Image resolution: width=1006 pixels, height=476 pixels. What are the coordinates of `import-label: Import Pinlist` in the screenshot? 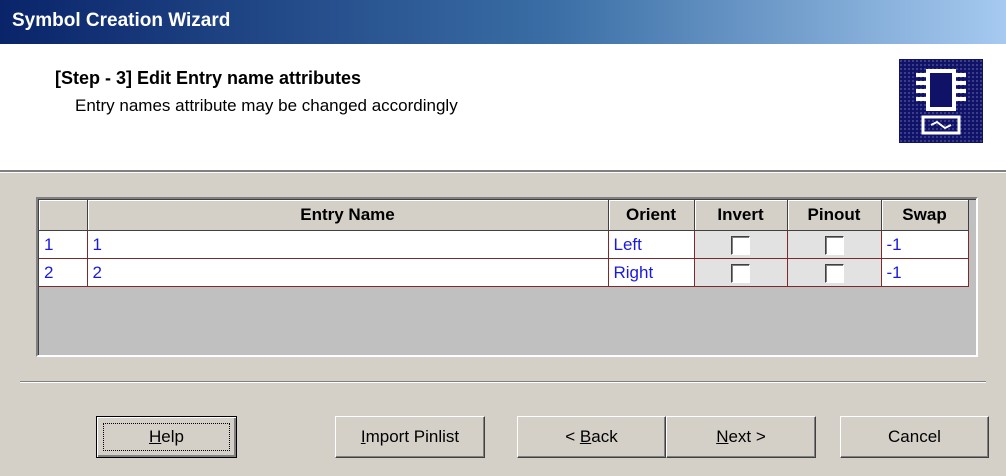 It's located at (410, 437).